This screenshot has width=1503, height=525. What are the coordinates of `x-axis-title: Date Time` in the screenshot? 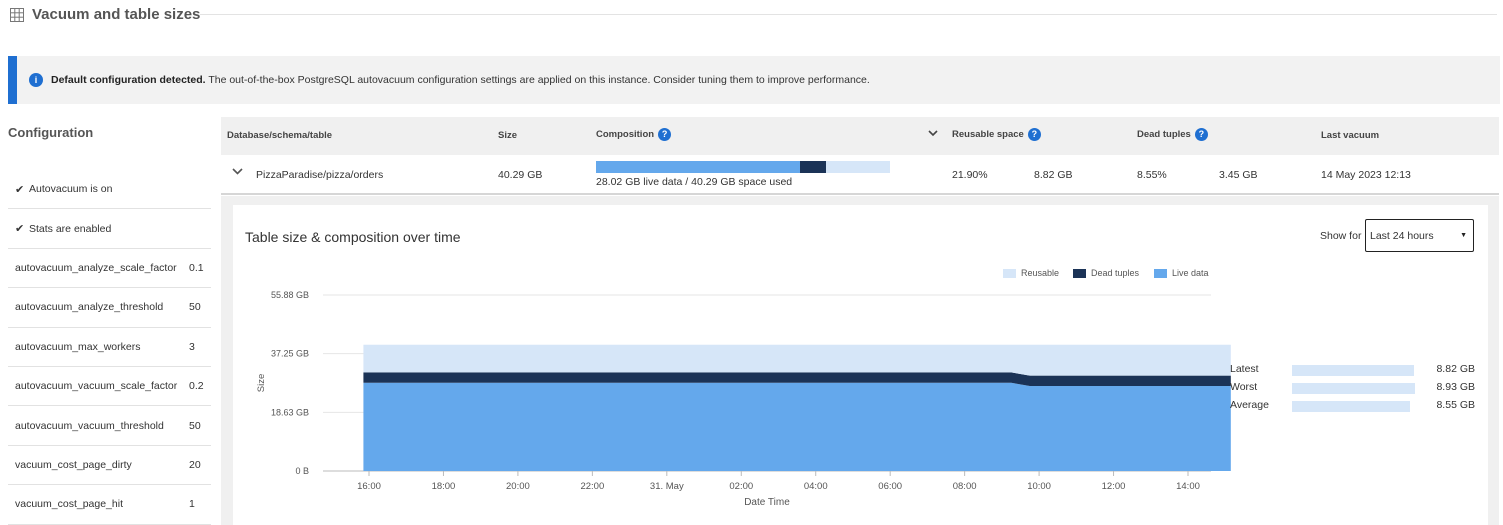 It's located at (767, 502).